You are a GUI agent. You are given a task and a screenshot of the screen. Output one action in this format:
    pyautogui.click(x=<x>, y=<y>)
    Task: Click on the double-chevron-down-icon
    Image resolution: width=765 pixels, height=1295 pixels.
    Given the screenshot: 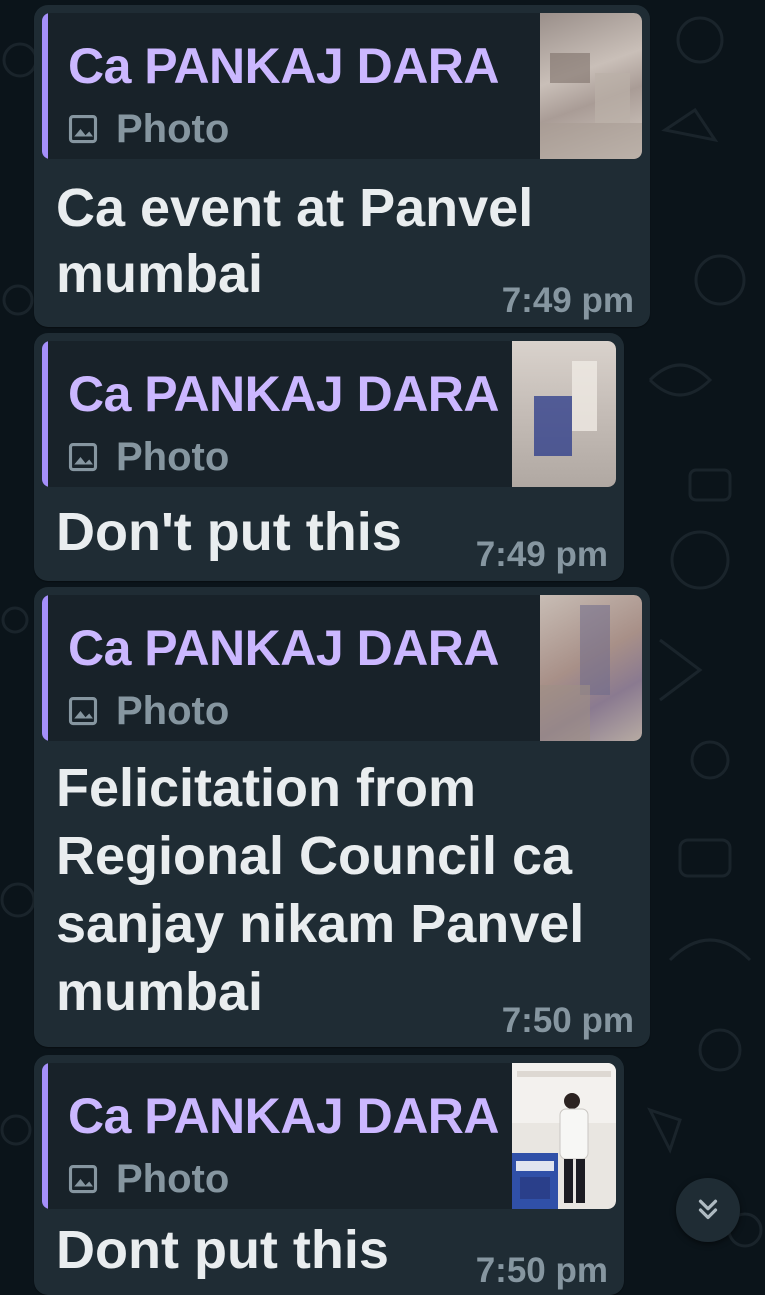 What is the action you would take?
    pyautogui.click(x=708, y=1209)
    